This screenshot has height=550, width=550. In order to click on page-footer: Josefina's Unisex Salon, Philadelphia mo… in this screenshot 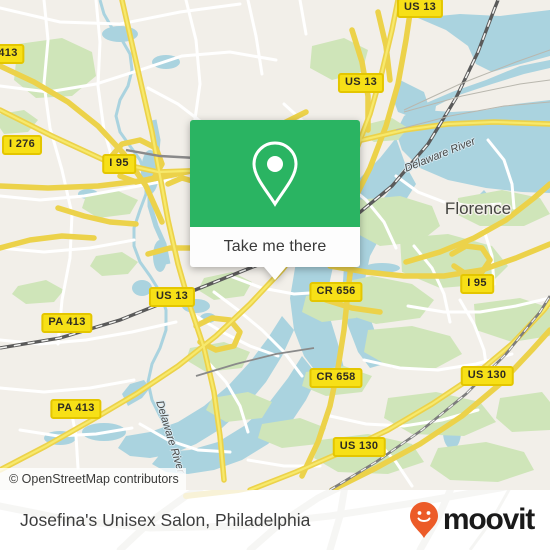, I will do `click(275, 520)`.